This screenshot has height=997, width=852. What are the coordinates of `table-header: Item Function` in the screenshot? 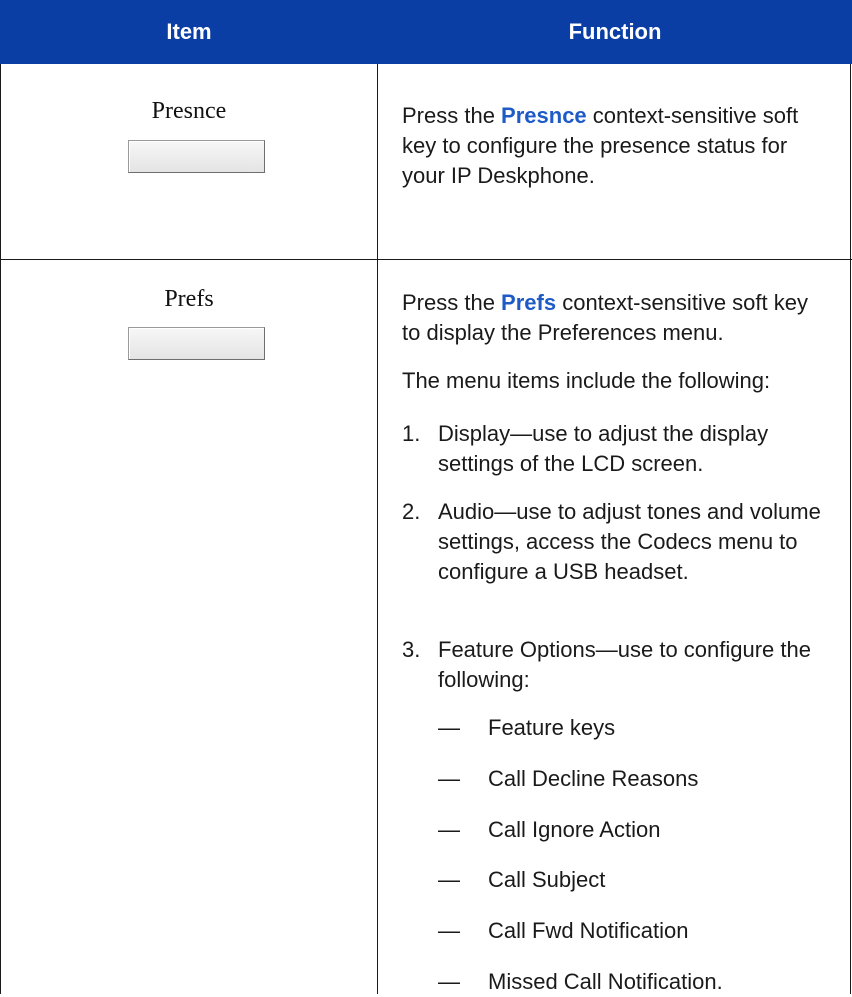 It's located at (426, 32).